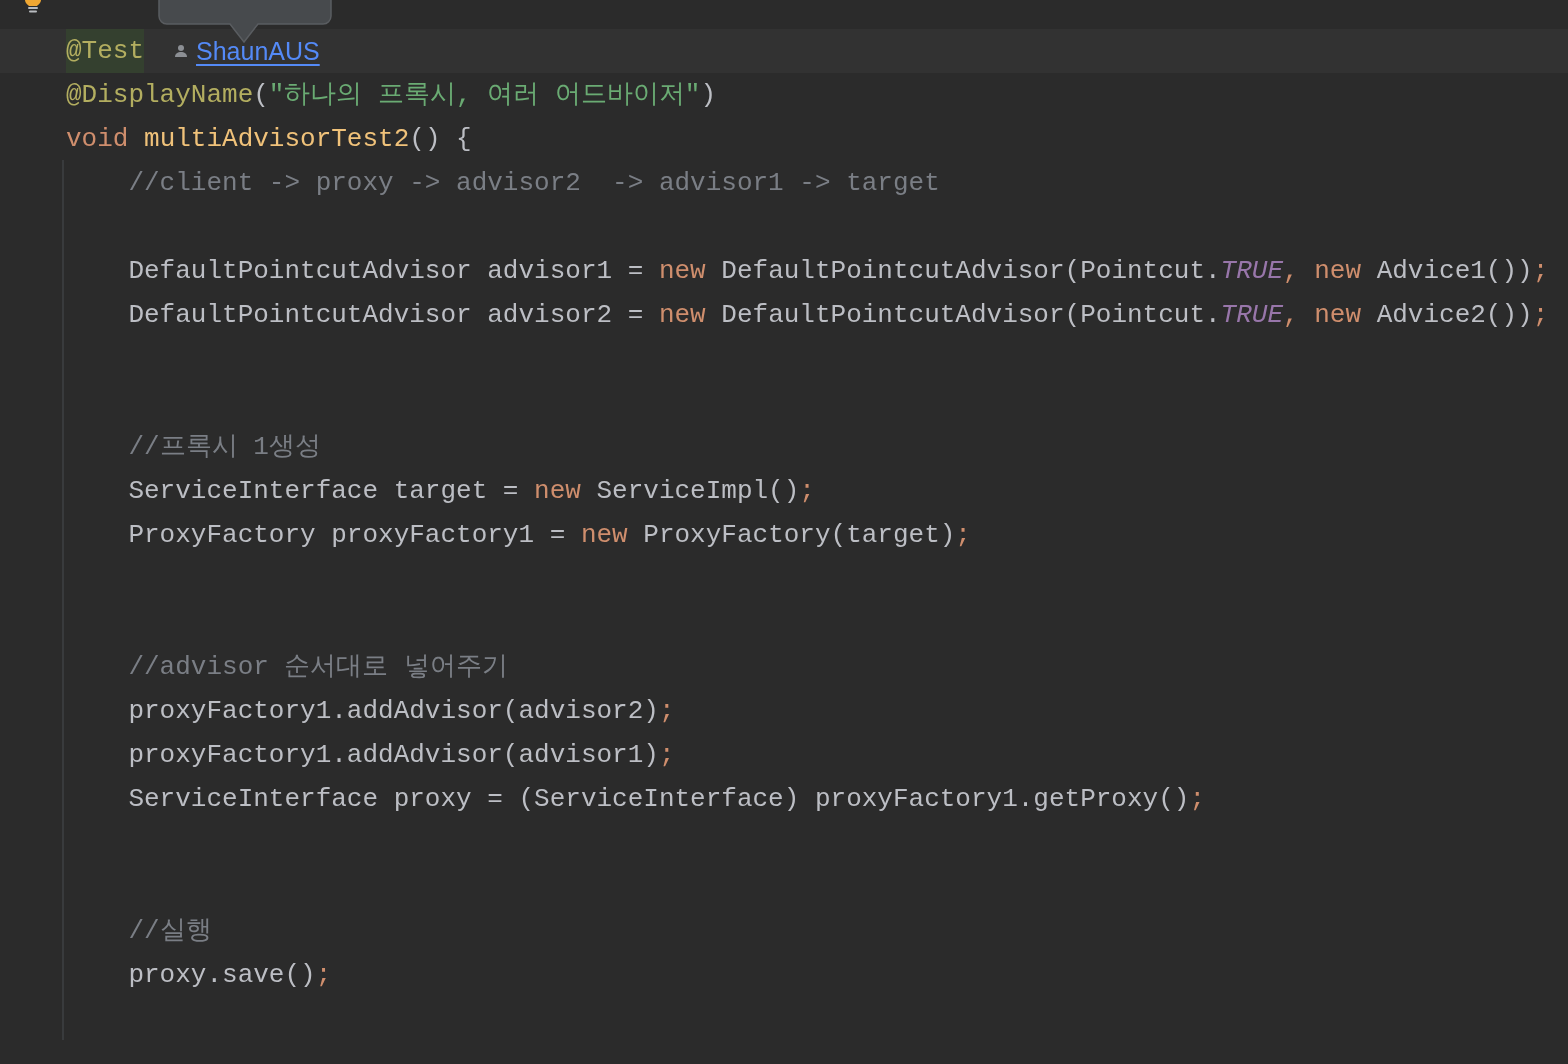 The width and height of the screenshot is (1568, 1064). I want to click on code-line: proxy.save();, so click(229, 975).